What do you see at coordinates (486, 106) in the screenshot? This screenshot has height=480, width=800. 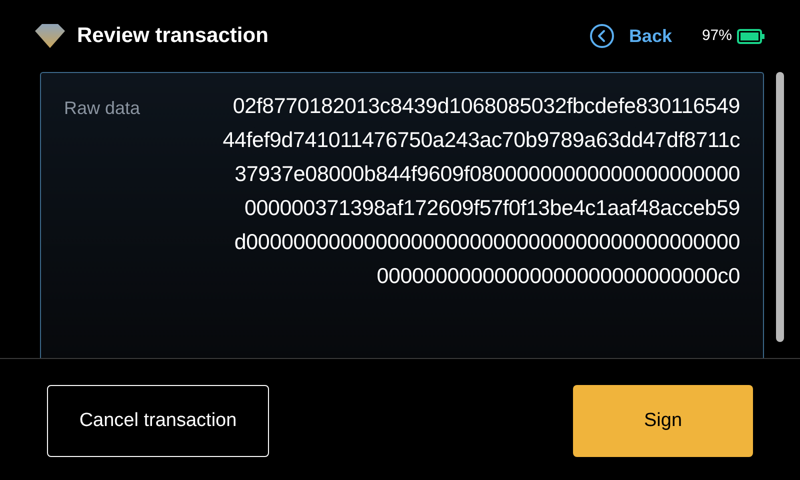 I see `hex-line: 02f8770182013c8439d1068085032fbcdefe830116549` at bounding box center [486, 106].